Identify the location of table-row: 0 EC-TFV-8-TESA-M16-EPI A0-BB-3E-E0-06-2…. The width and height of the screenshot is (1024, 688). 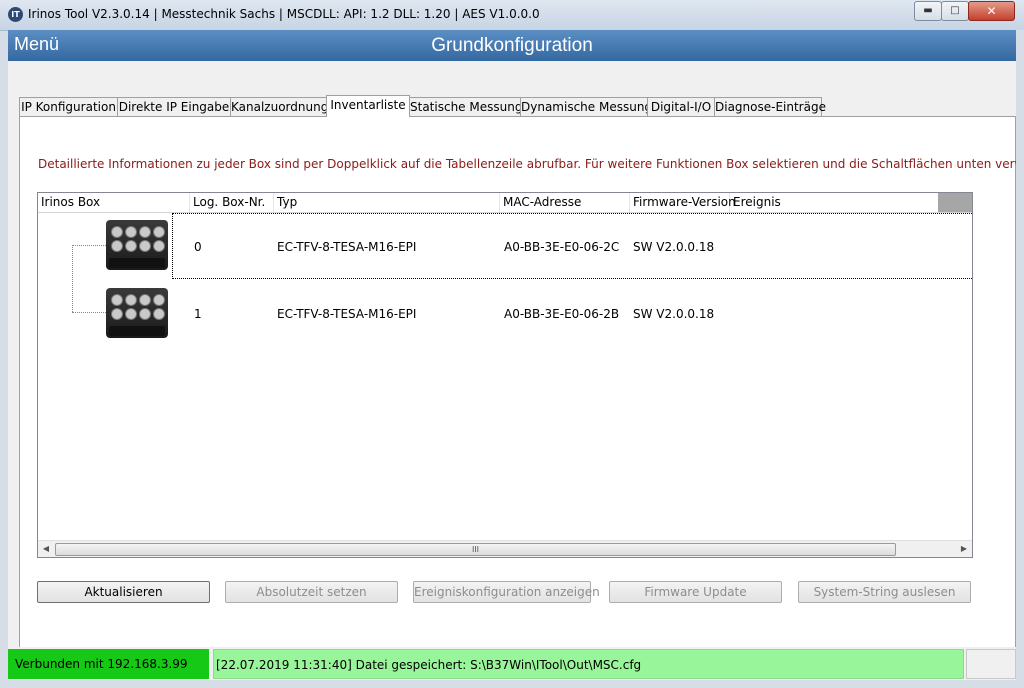
(505, 246).